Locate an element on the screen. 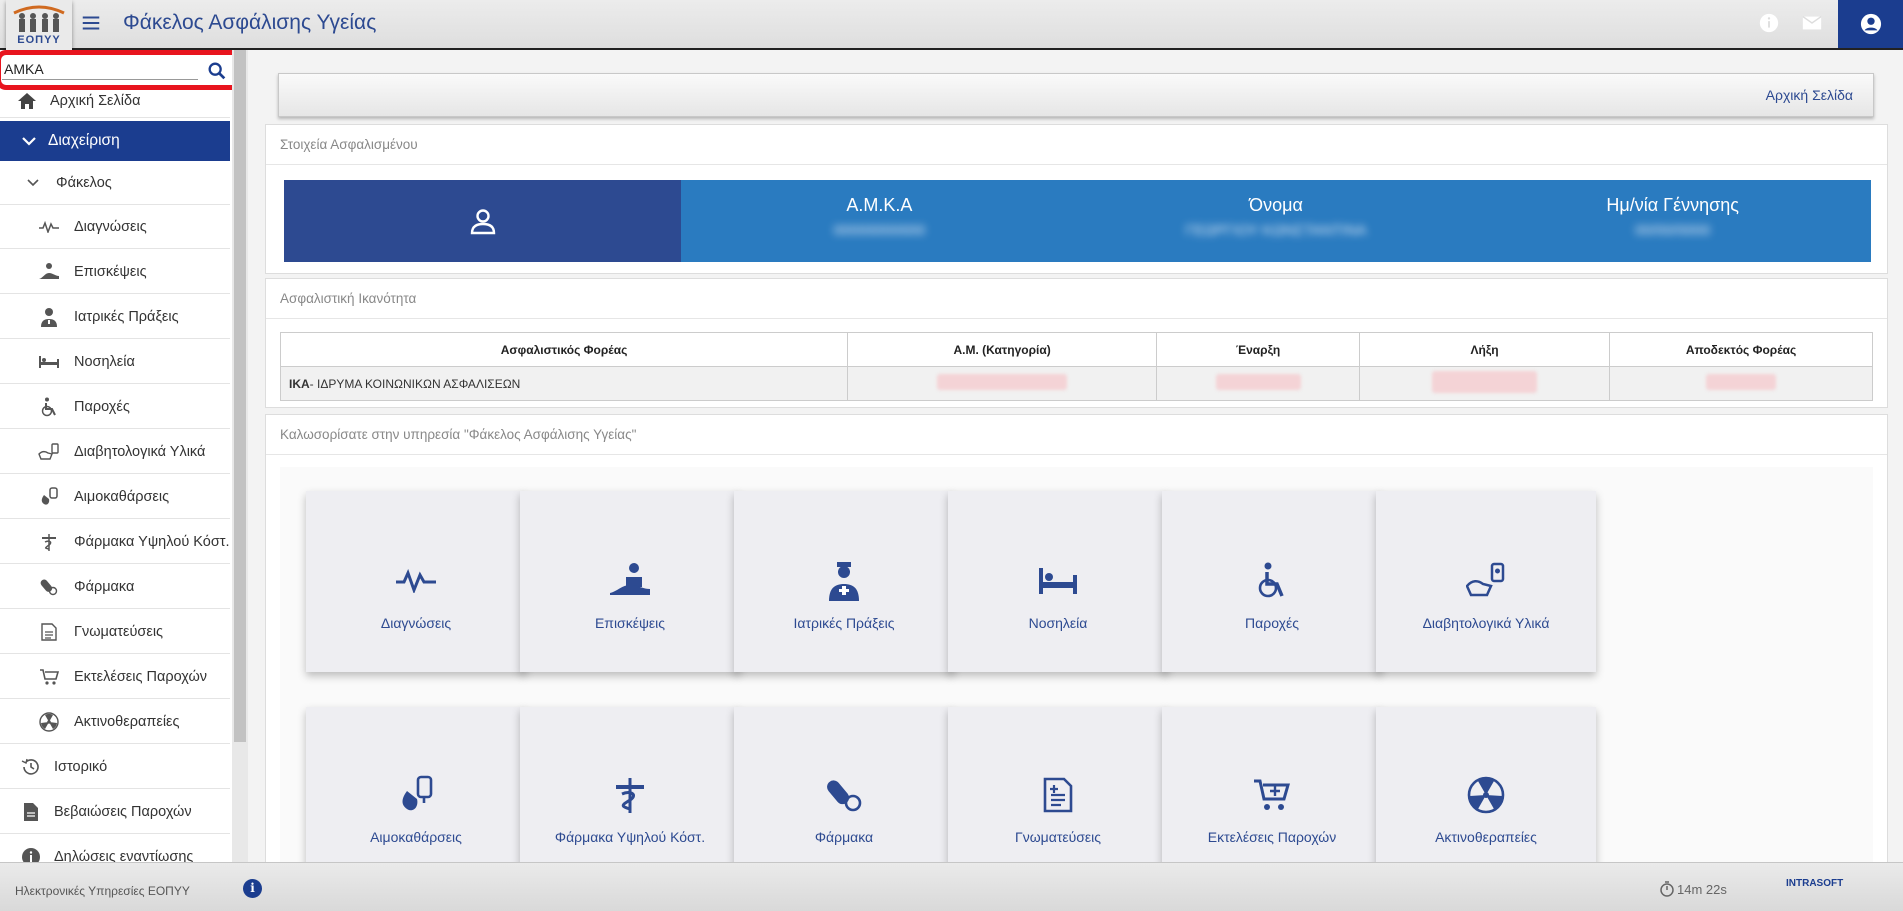  app-title: Φάκελος Ασφάλισης Υγείας is located at coordinates (250, 22).